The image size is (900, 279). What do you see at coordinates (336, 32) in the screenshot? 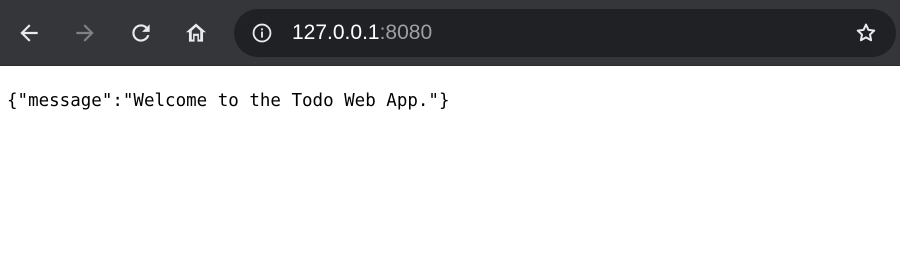
I see `url-host: 127.0.0.1` at bounding box center [336, 32].